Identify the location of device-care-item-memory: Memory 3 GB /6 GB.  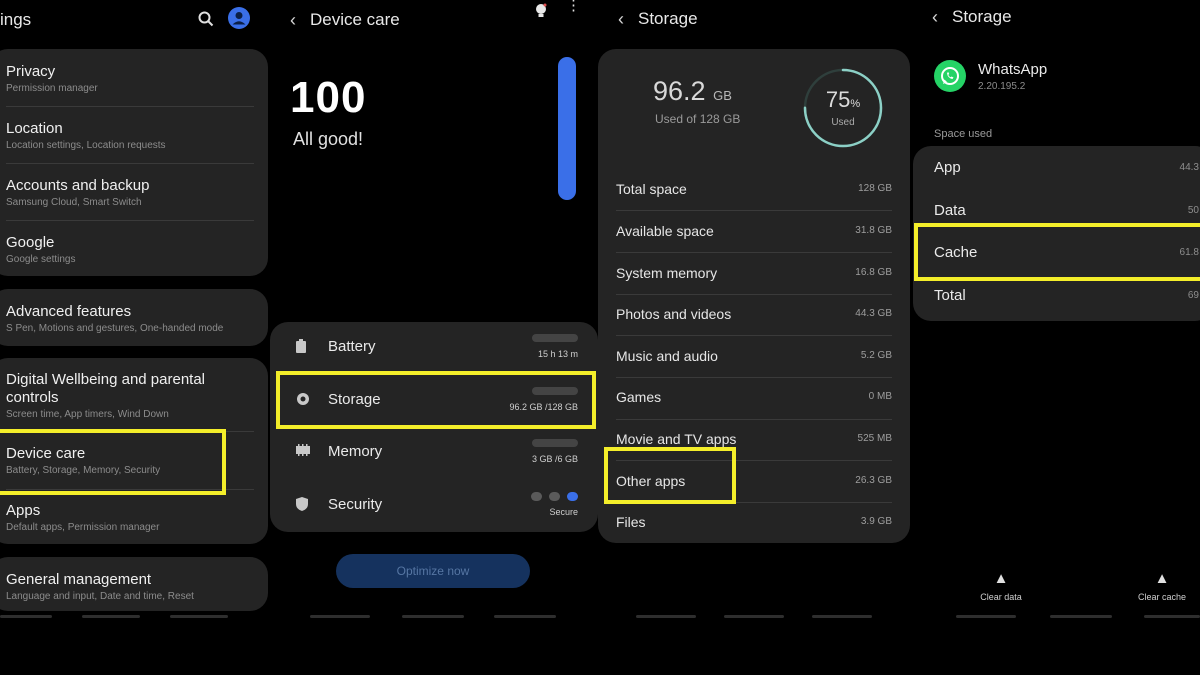
(434, 453).